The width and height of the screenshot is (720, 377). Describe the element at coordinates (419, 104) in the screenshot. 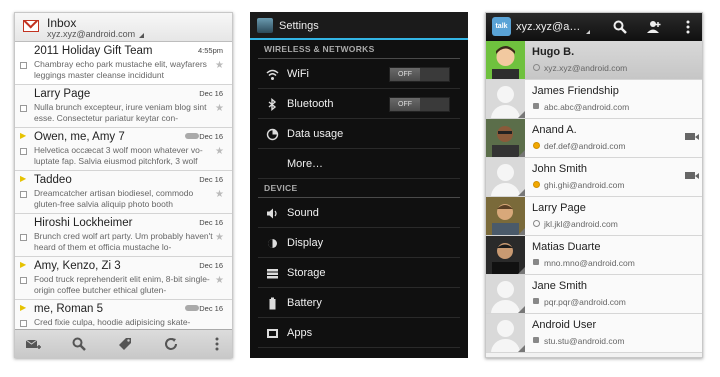

I see `bluetooth-toggle: OFF` at that location.